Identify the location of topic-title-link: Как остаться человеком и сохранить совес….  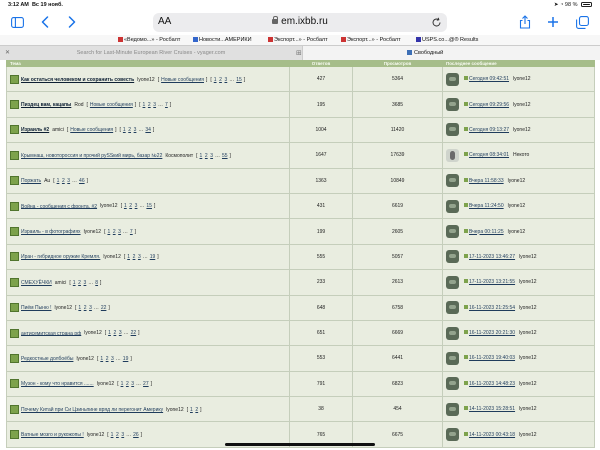
(77, 80).